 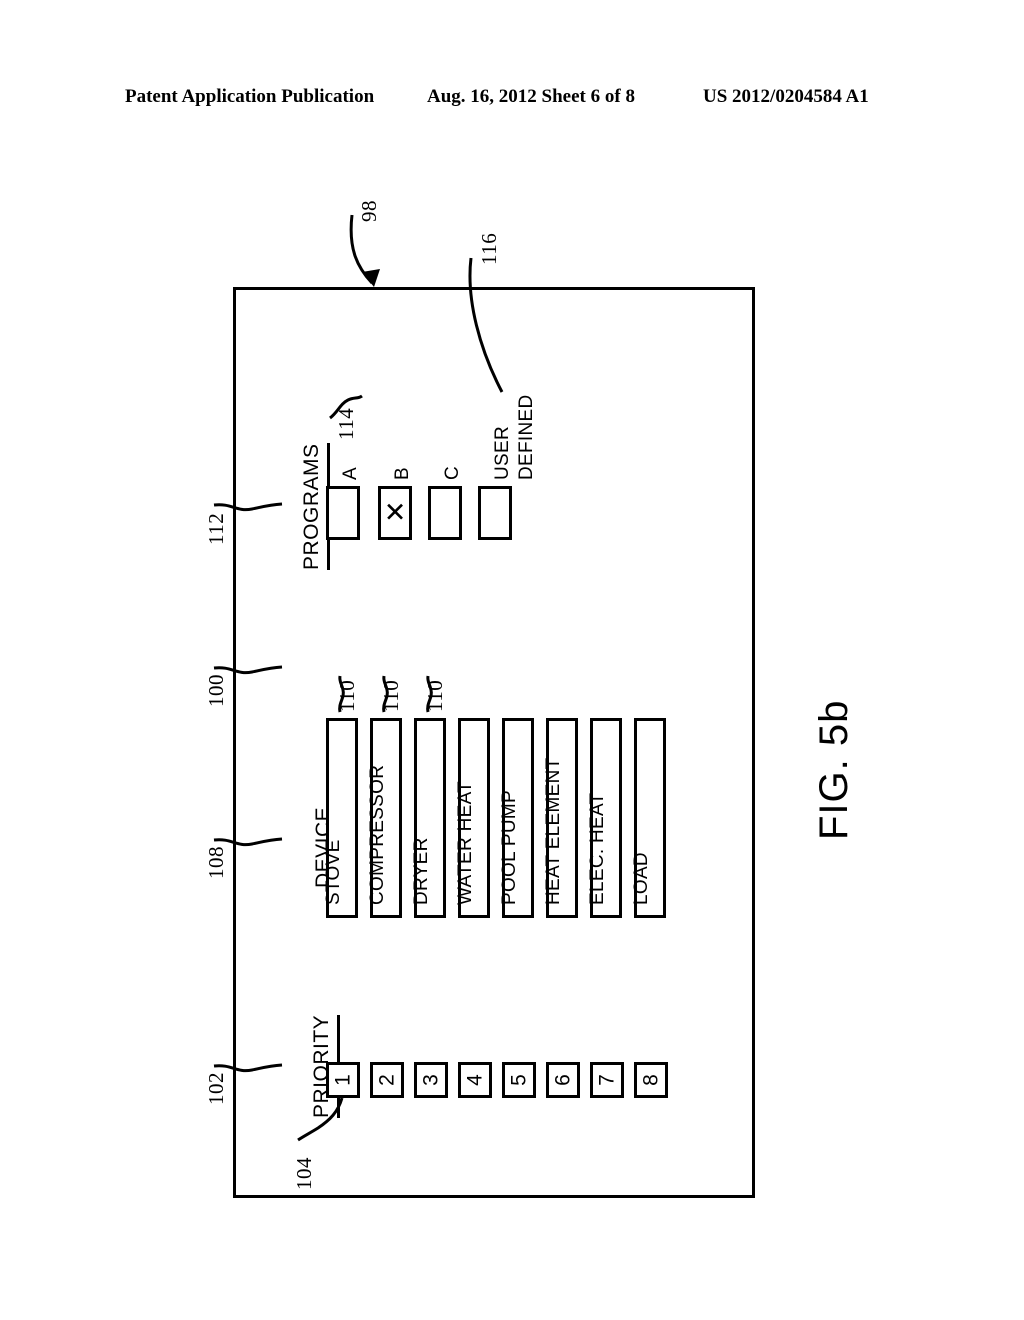 I want to click on program-label-a: A, so click(x=350, y=473).